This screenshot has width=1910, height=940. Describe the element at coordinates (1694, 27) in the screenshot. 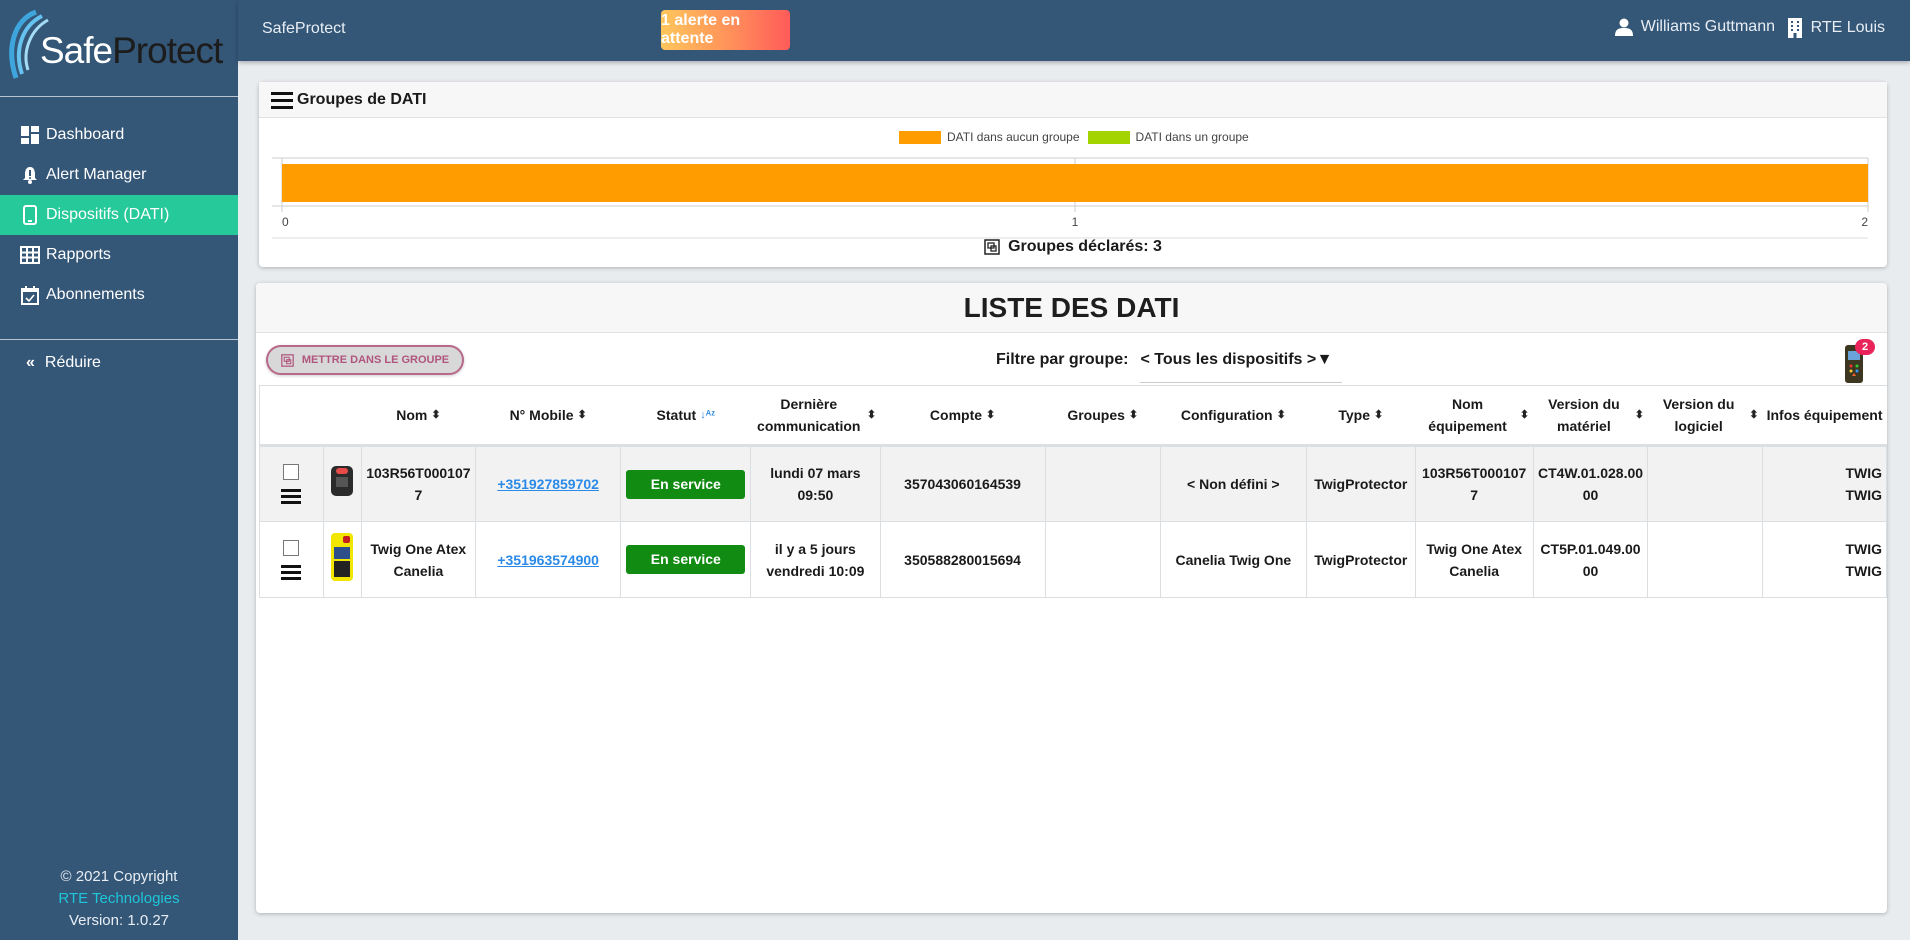

I see `user-menu: Williams Guttmann` at that location.